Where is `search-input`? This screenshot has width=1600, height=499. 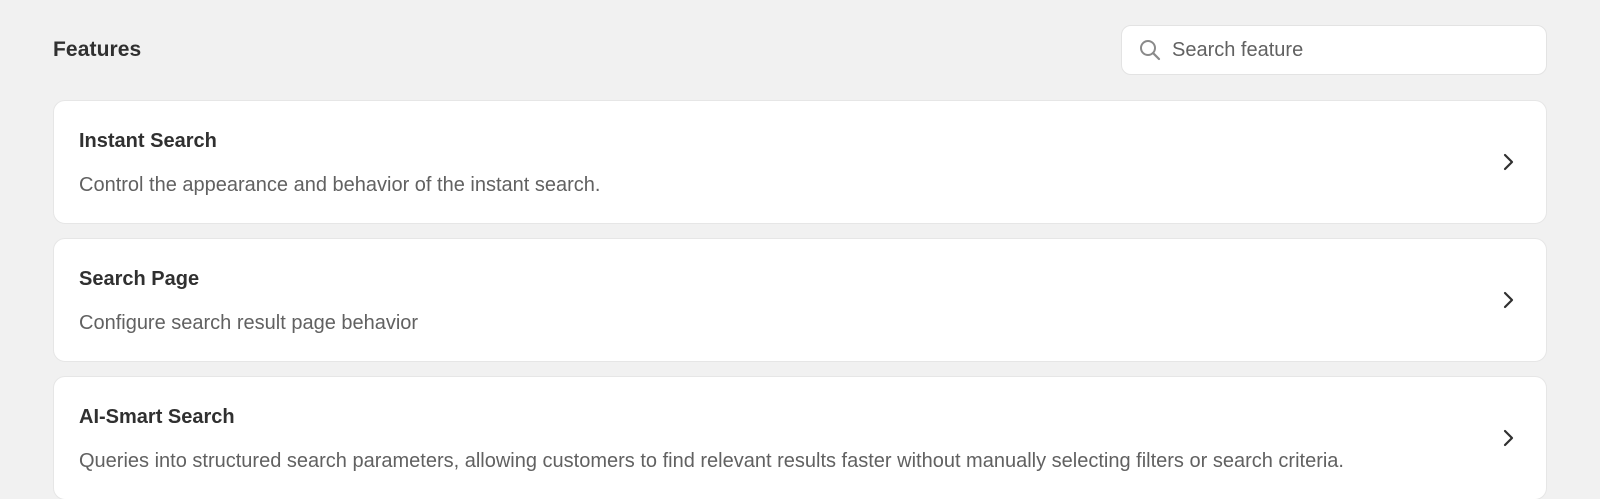
search-input is located at coordinates (1352, 50).